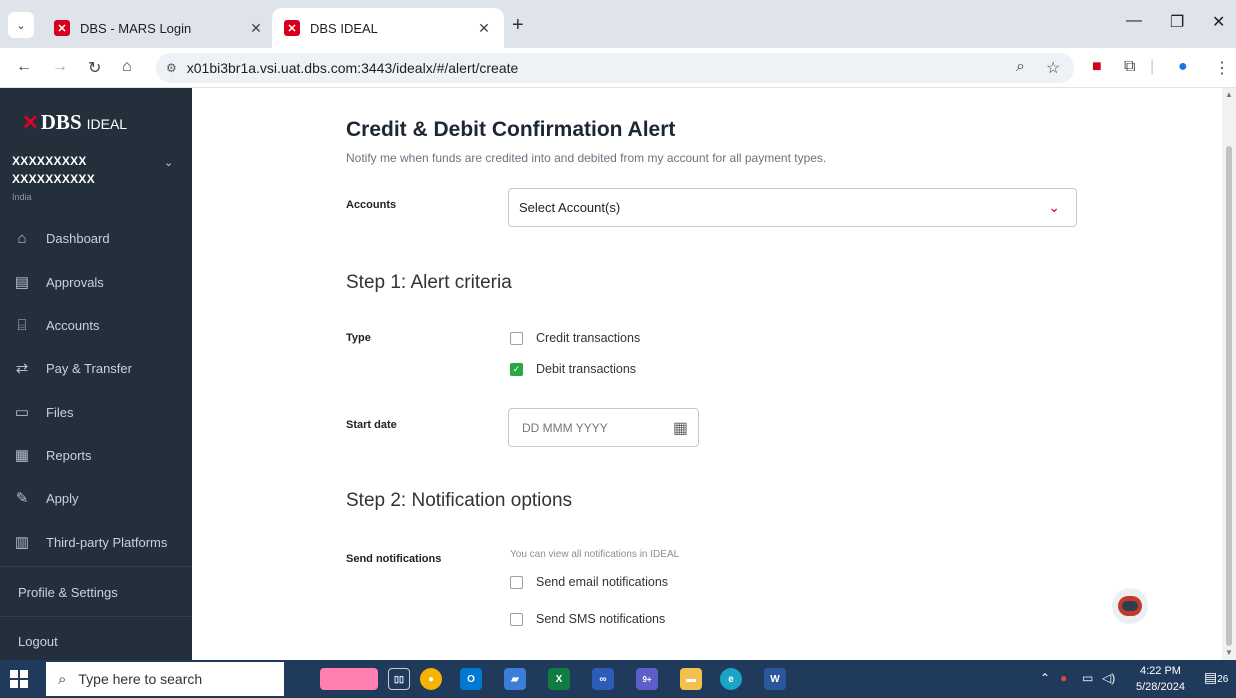 The image size is (1236, 698). What do you see at coordinates (647, 679) in the screenshot?
I see `teams-icon: 9+` at bounding box center [647, 679].